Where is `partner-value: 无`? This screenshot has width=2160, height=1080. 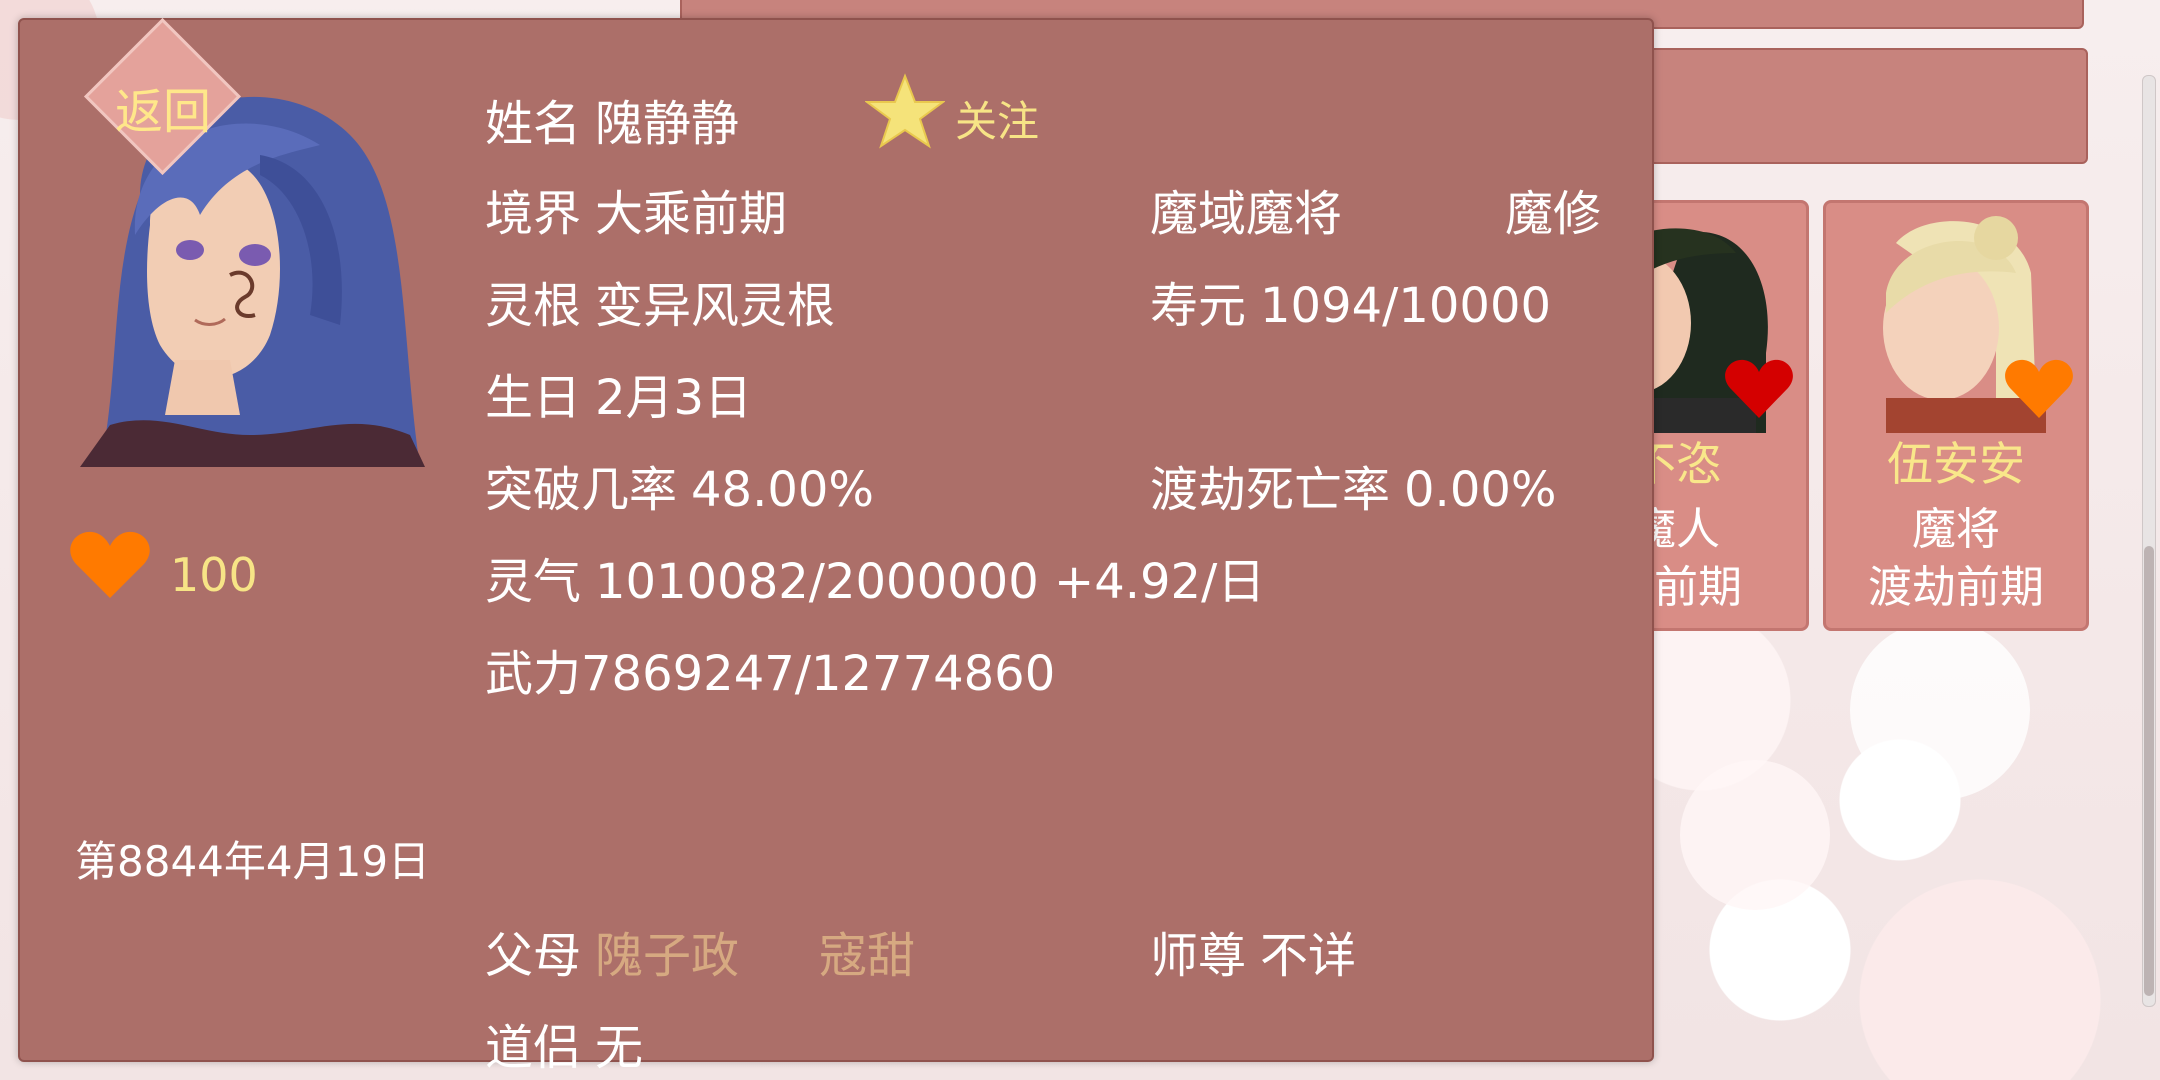
partner-value: 无 is located at coordinates (619, 1048).